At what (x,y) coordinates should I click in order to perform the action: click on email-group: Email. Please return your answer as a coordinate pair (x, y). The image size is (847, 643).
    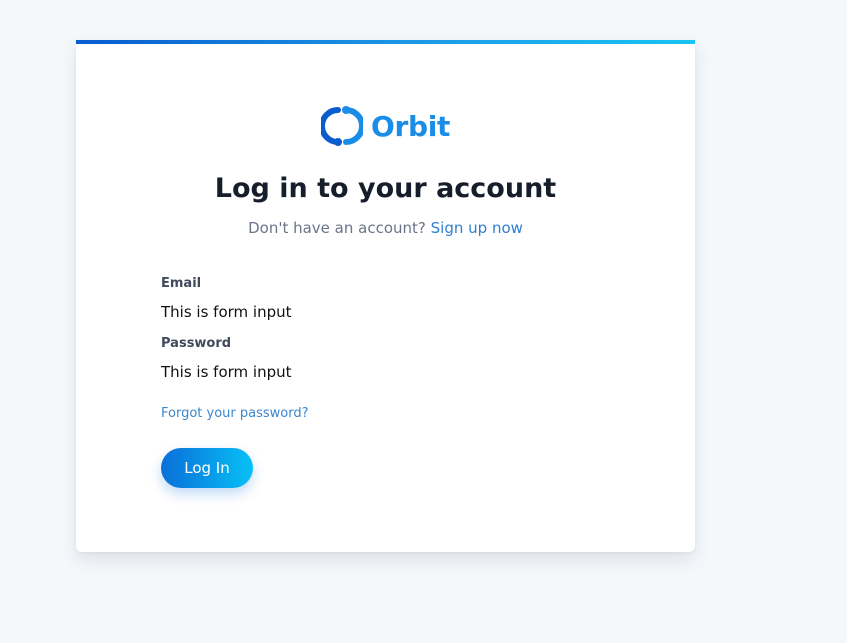
    Looking at the image, I should click on (386, 299).